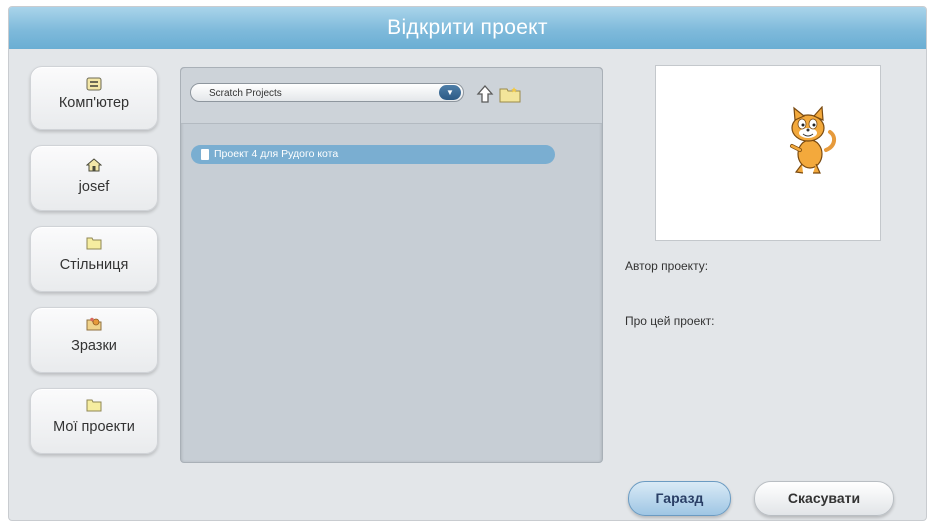  Describe the element at coordinates (768, 153) in the screenshot. I see `project-preview` at that location.